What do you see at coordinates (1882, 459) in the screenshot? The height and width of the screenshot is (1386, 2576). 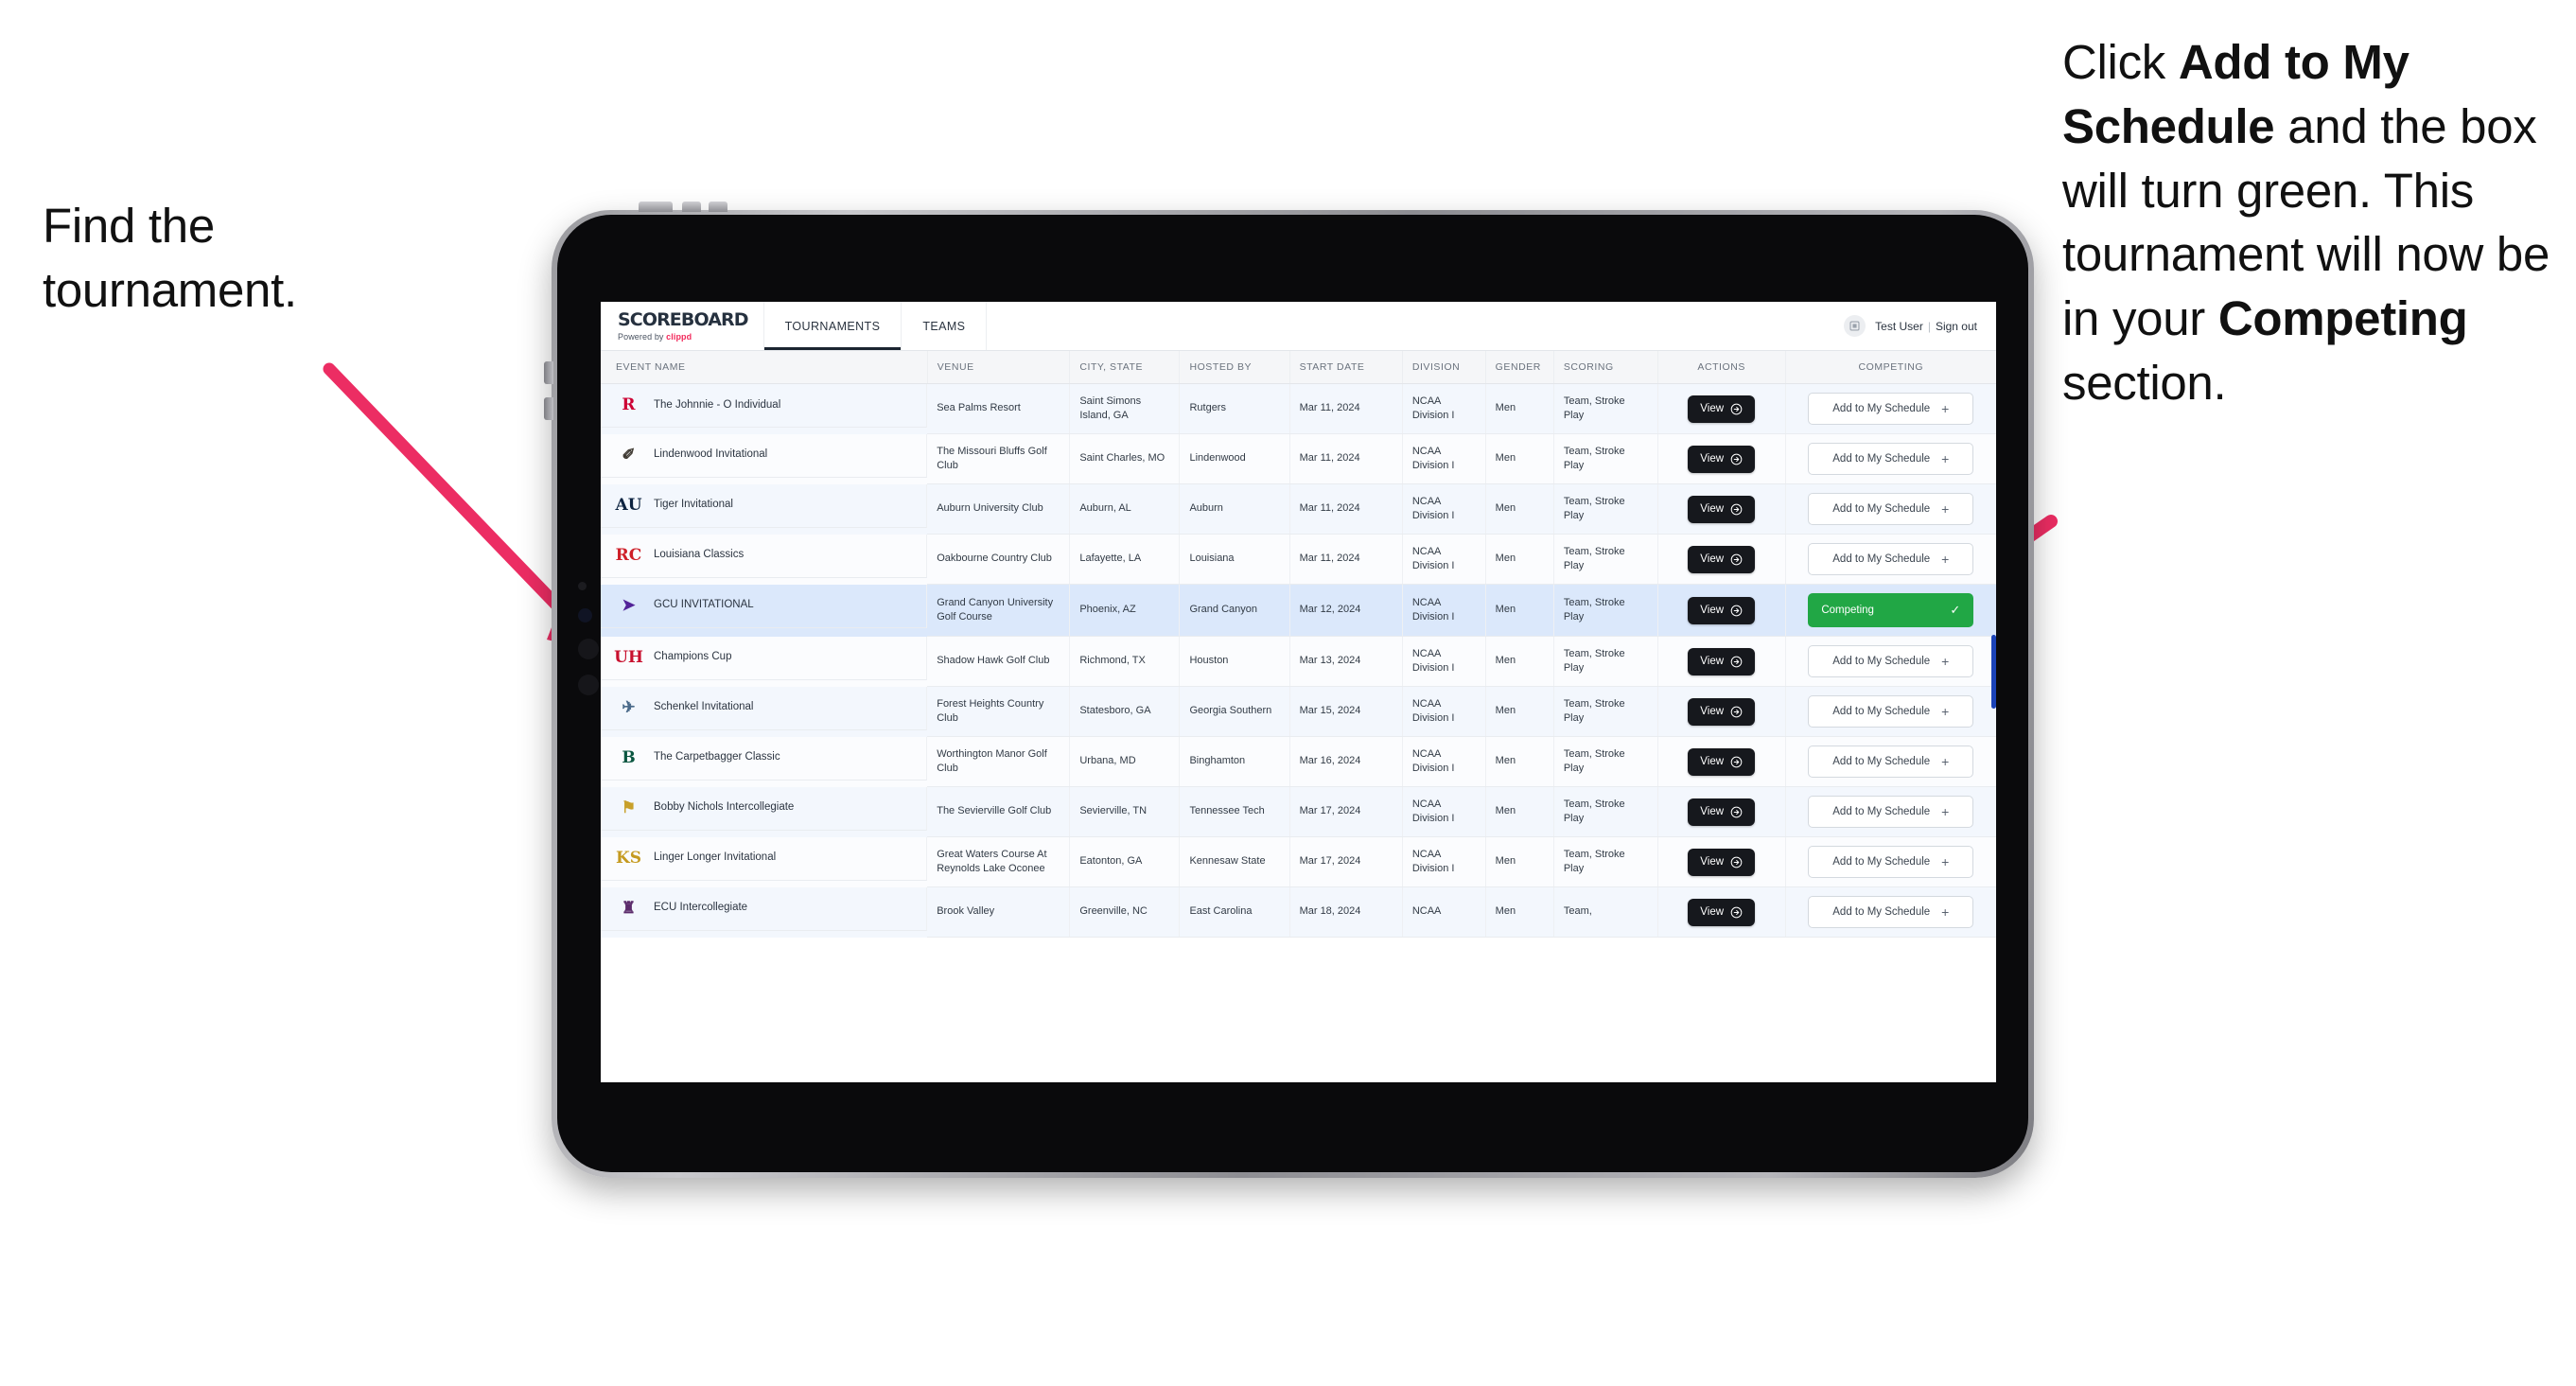 I see `add-to-my-schedule-label: Add to My Schedule` at bounding box center [1882, 459].